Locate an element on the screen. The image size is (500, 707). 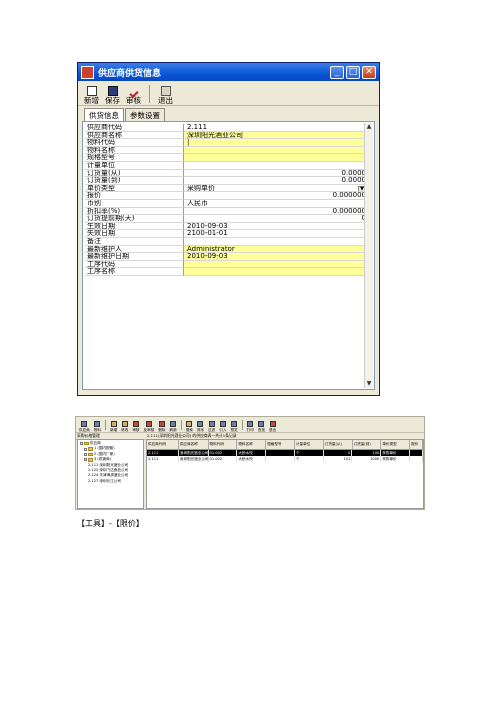
field-row: 工序名称 is located at coordinates (227, 272).